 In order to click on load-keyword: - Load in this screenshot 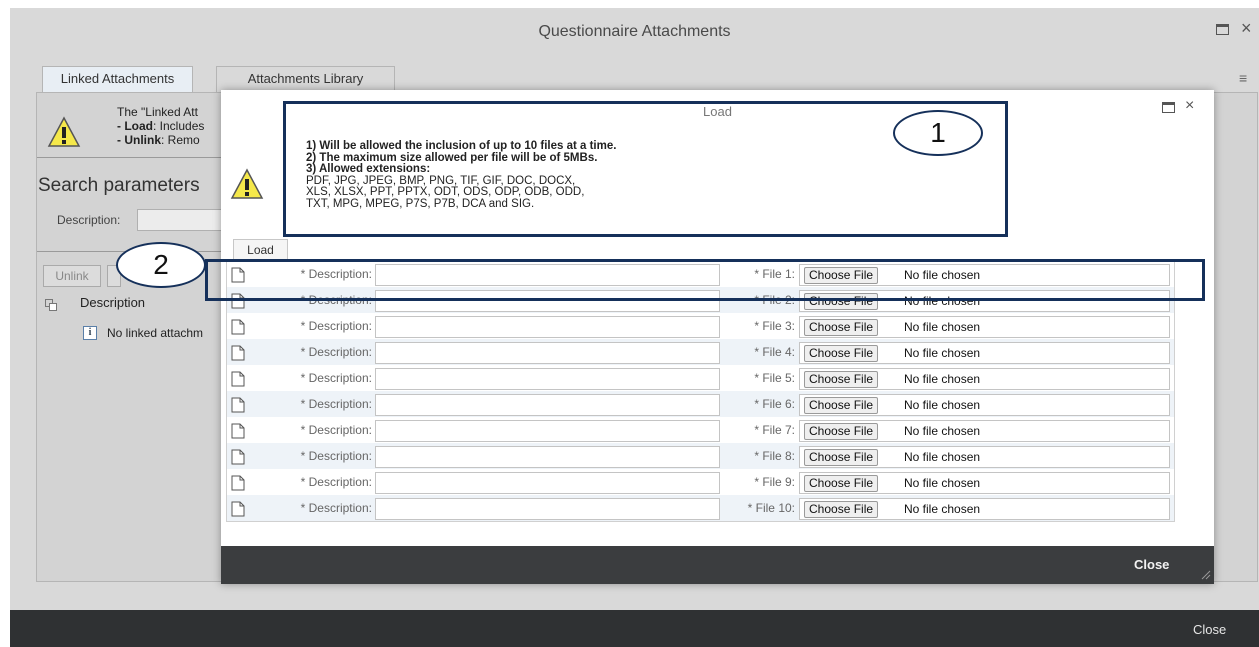, I will do `click(135, 126)`.